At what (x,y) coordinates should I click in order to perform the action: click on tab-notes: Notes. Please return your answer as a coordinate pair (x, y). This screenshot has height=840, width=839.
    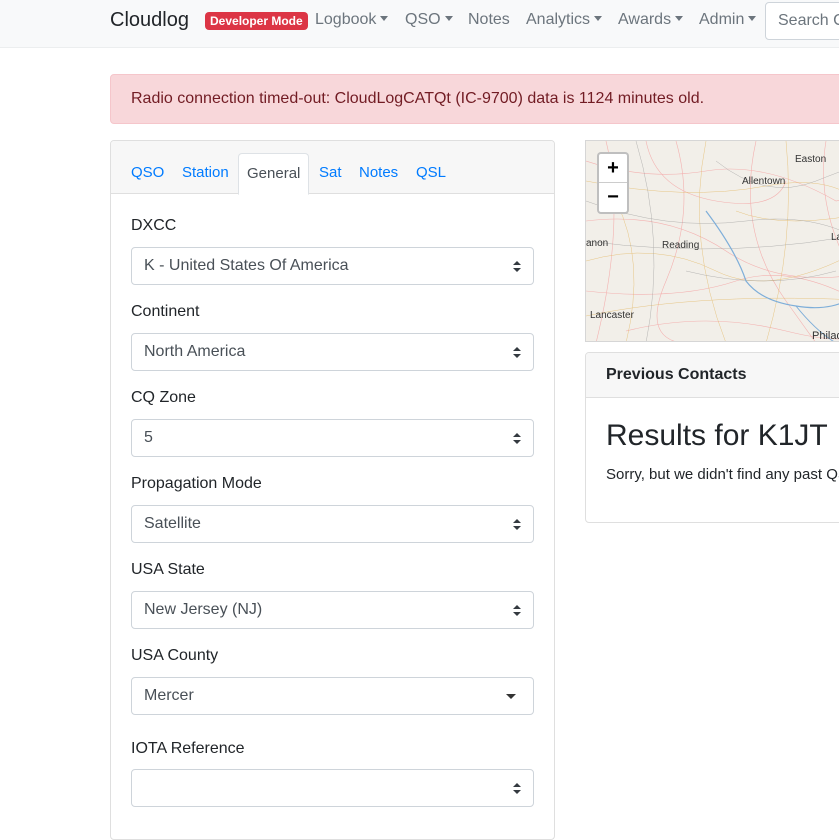
    Looking at the image, I should click on (378, 172).